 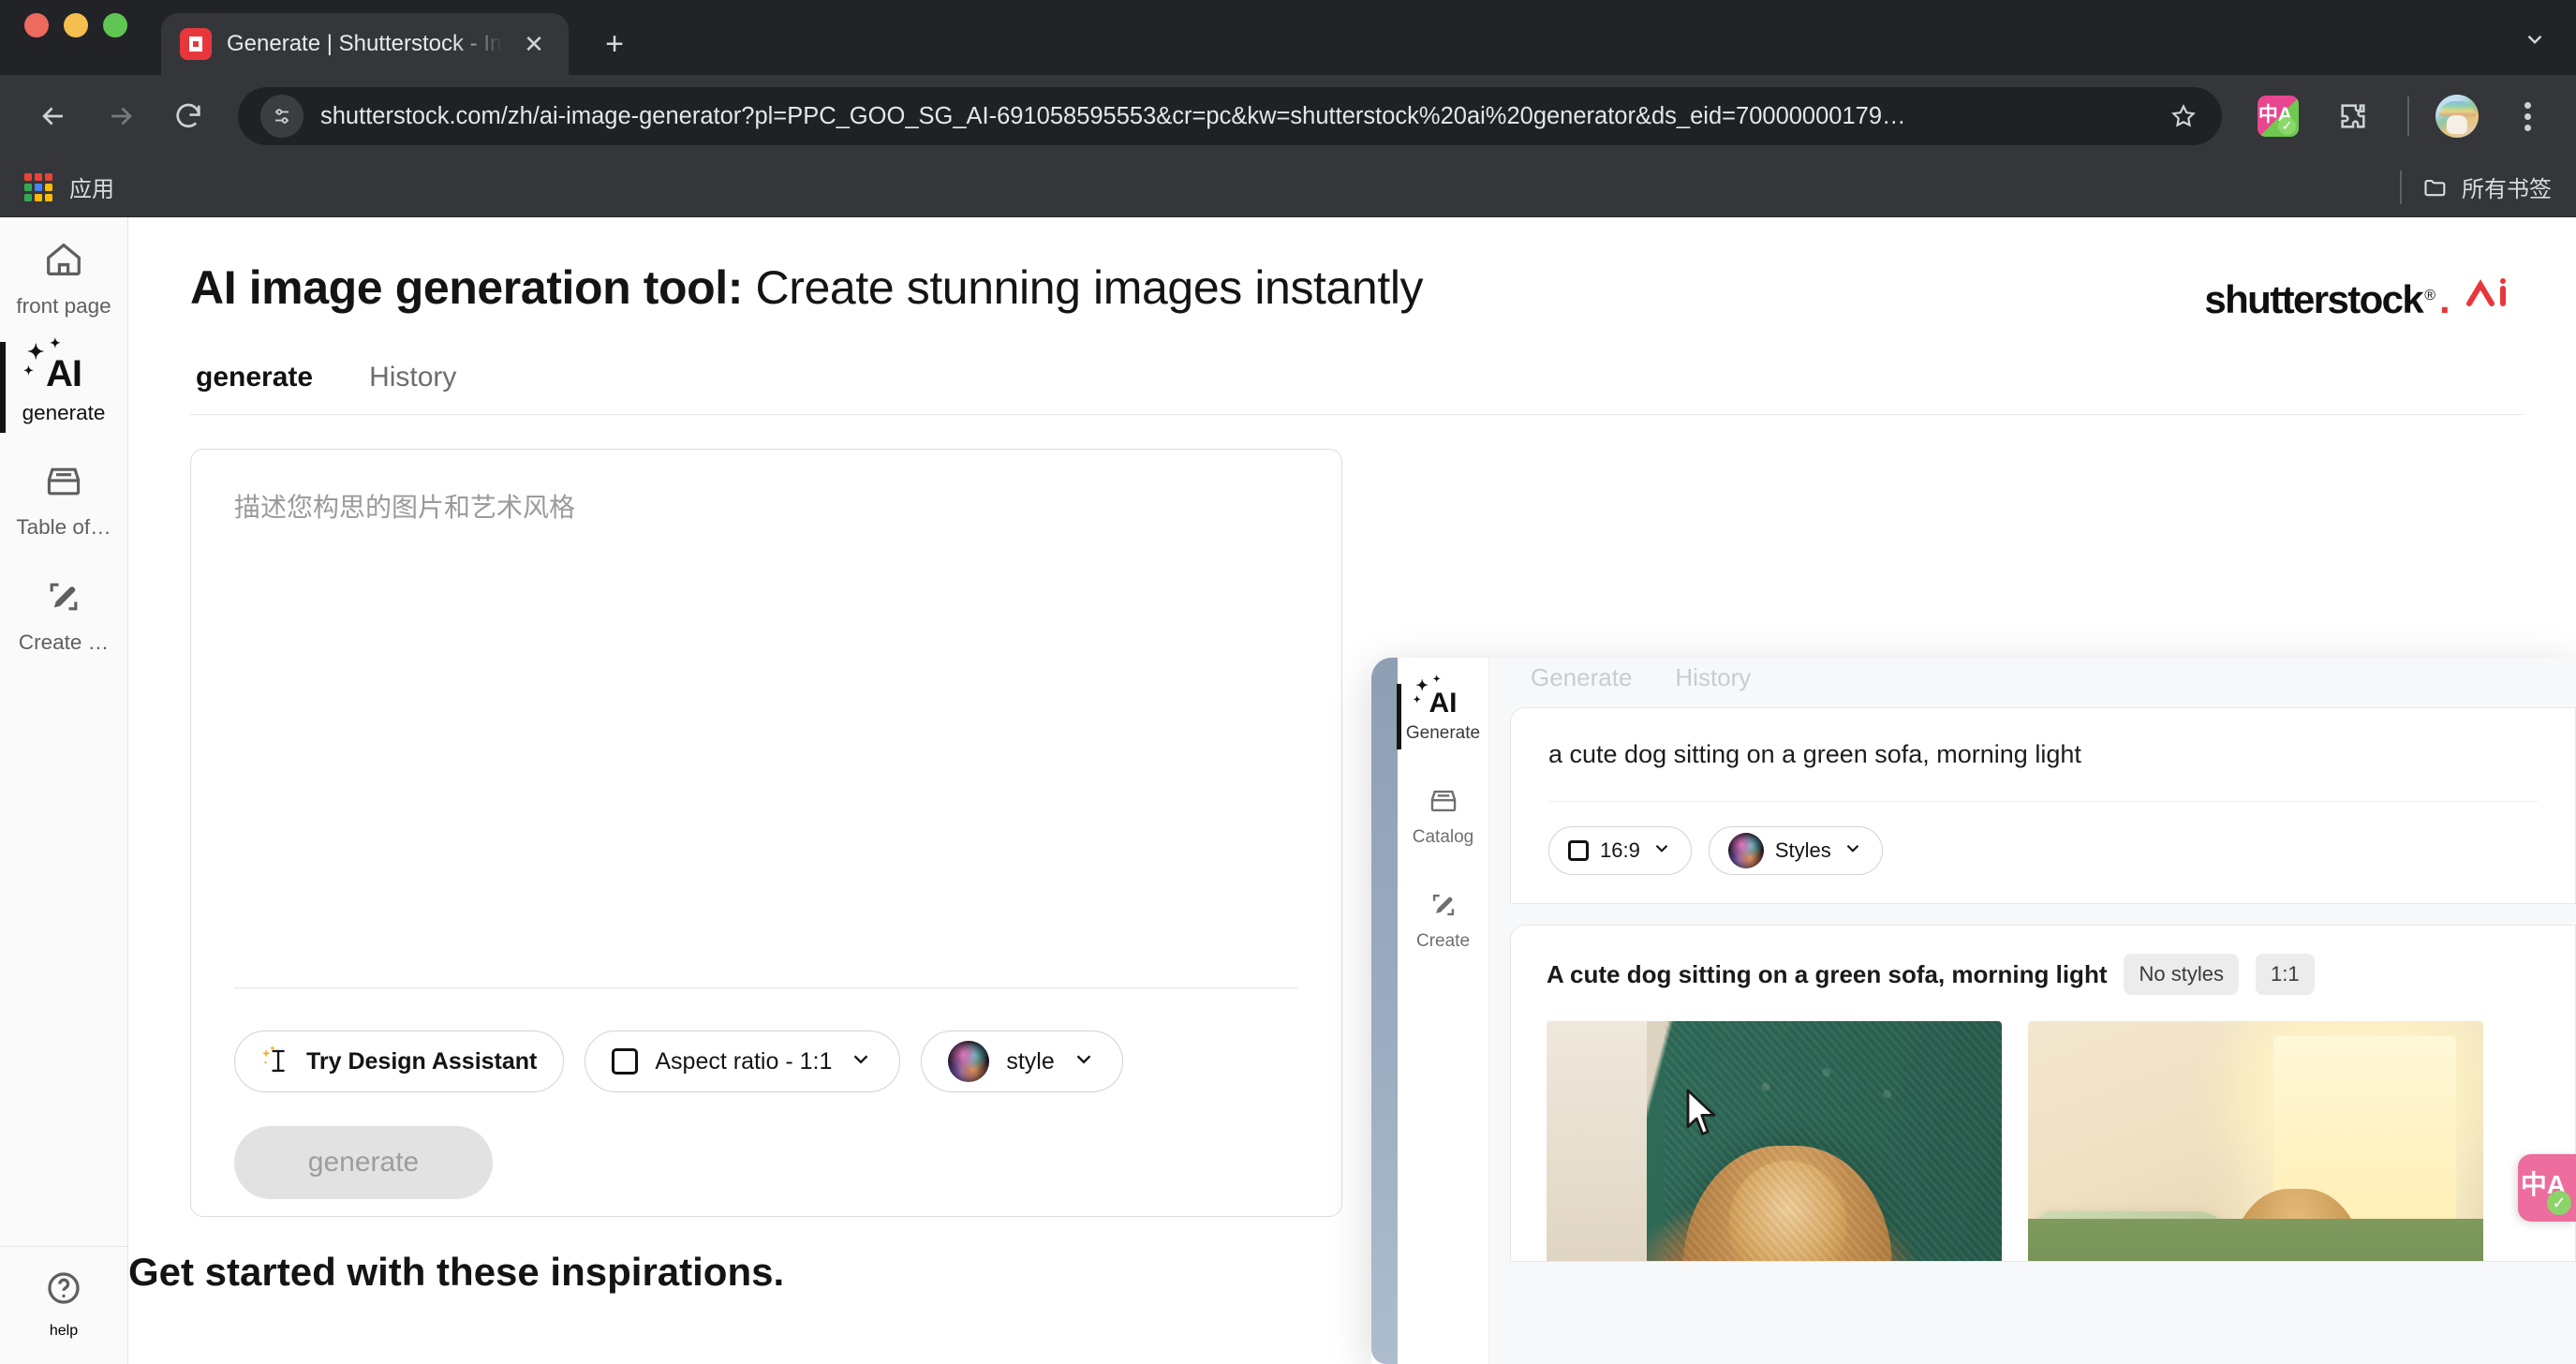 I want to click on puzzle-icon, so click(x=2353, y=116).